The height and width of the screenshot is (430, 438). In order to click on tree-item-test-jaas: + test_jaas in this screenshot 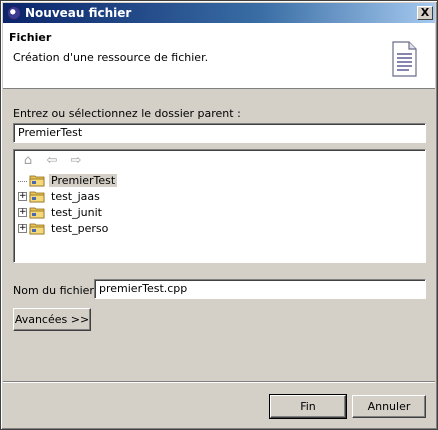, I will do `click(60, 196)`.